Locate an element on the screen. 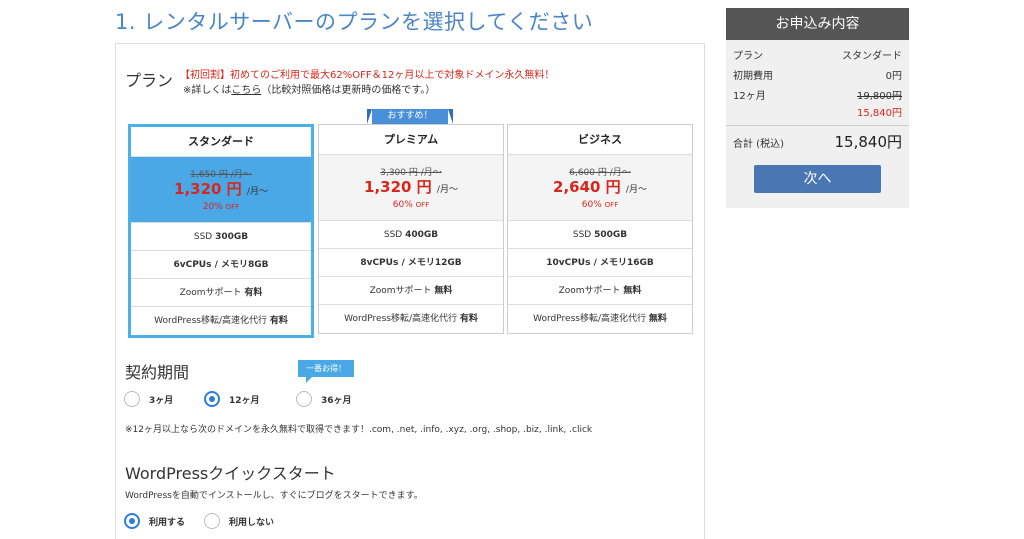 The height and width of the screenshot is (539, 1024). radio-36m is located at coordinates (304, 399).